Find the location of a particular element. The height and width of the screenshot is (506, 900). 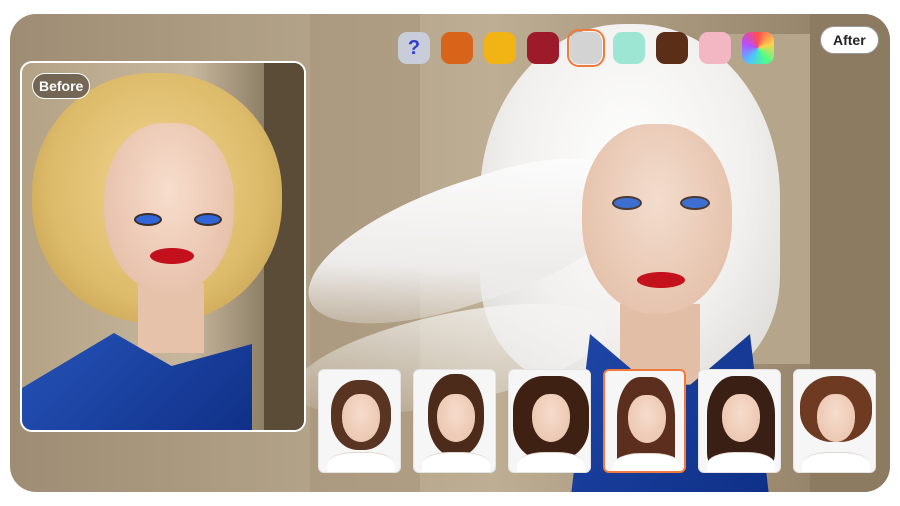

before-neck is located at coordinates (171, 318).